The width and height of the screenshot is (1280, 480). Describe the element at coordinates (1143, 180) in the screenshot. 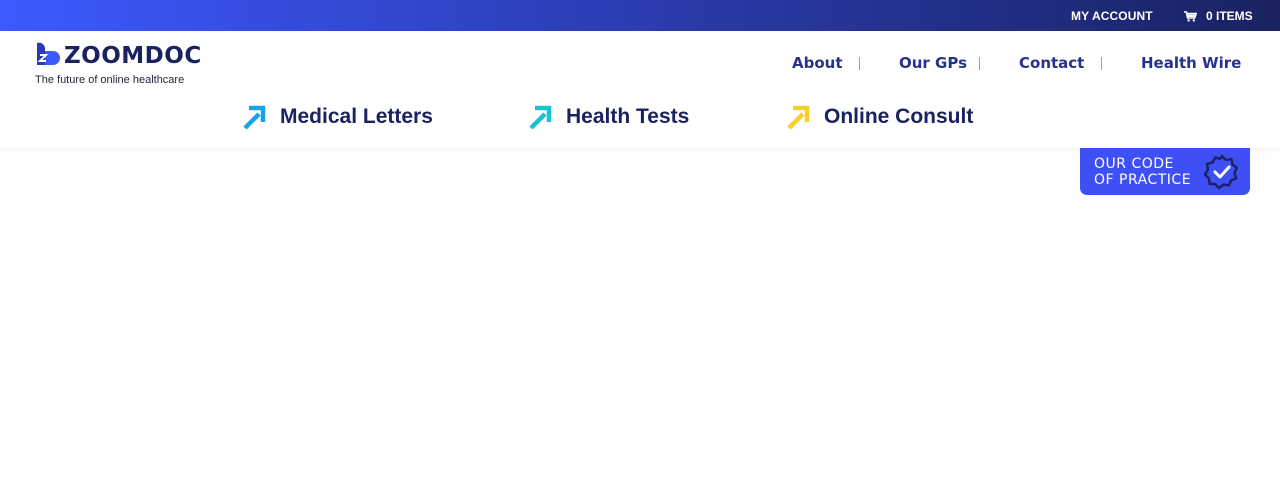

I see `badge-line-2: OF PRACTICE` at that location.